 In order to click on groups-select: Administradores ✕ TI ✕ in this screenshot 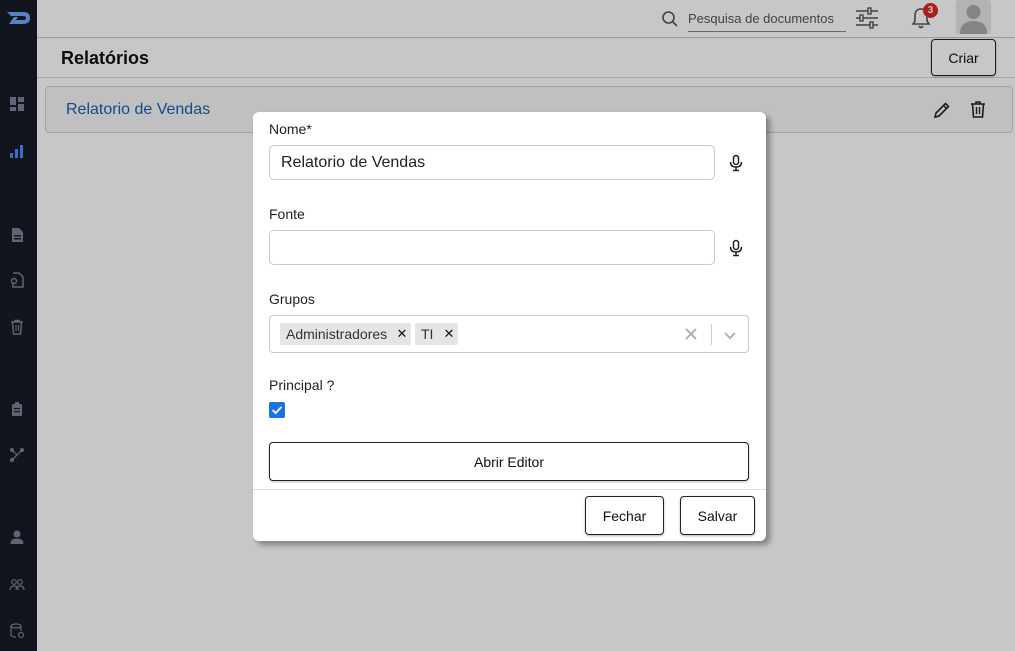, I will do `click(509, 334)`.